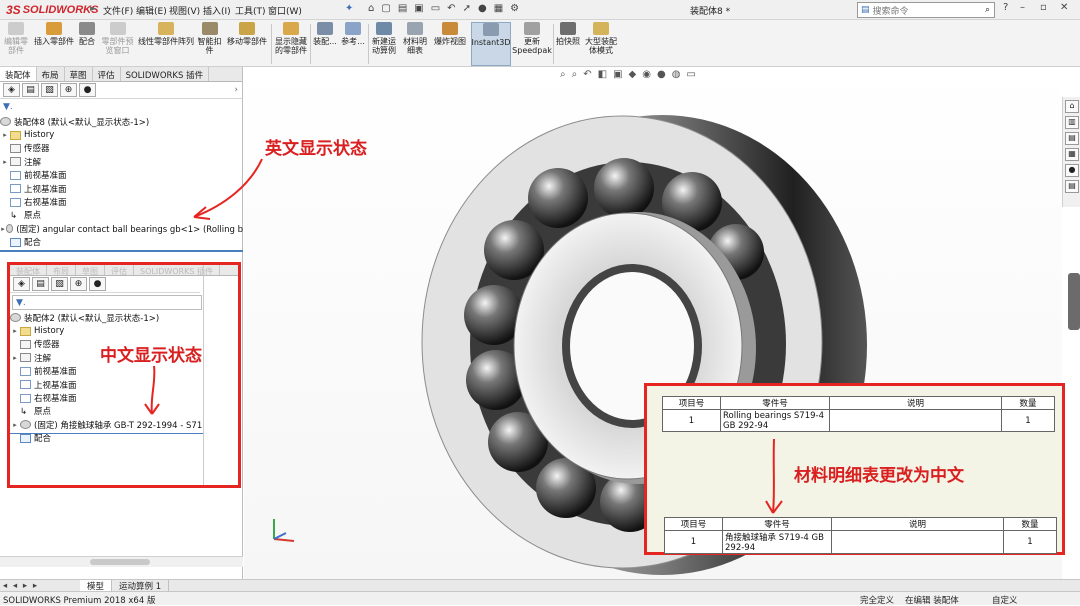 The width and height of the screenshot is (1080, 606). I want to click on scroll-thumb, so click(120, 562).